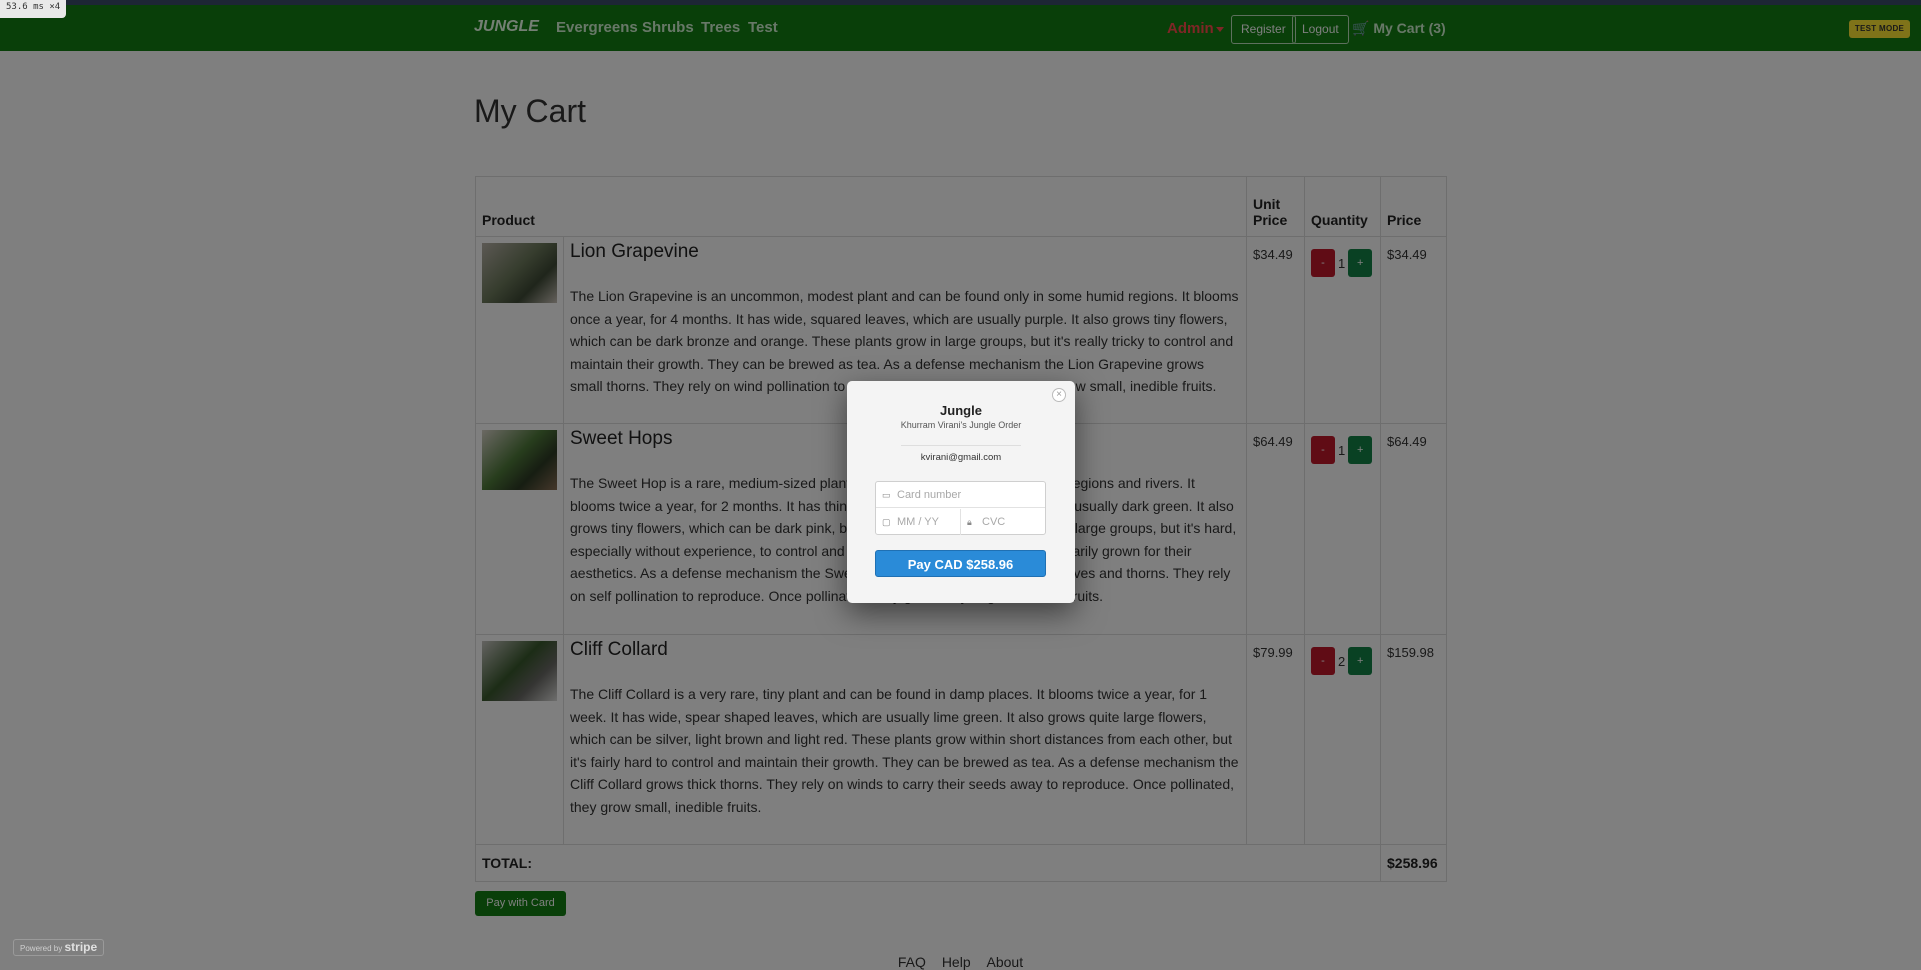 This screenshot has width=1921, height=970. Describe the element at coordinates (961, 425) in the screenshot. I see `order-description: Khurram Virani's Jungle Order` at that location.